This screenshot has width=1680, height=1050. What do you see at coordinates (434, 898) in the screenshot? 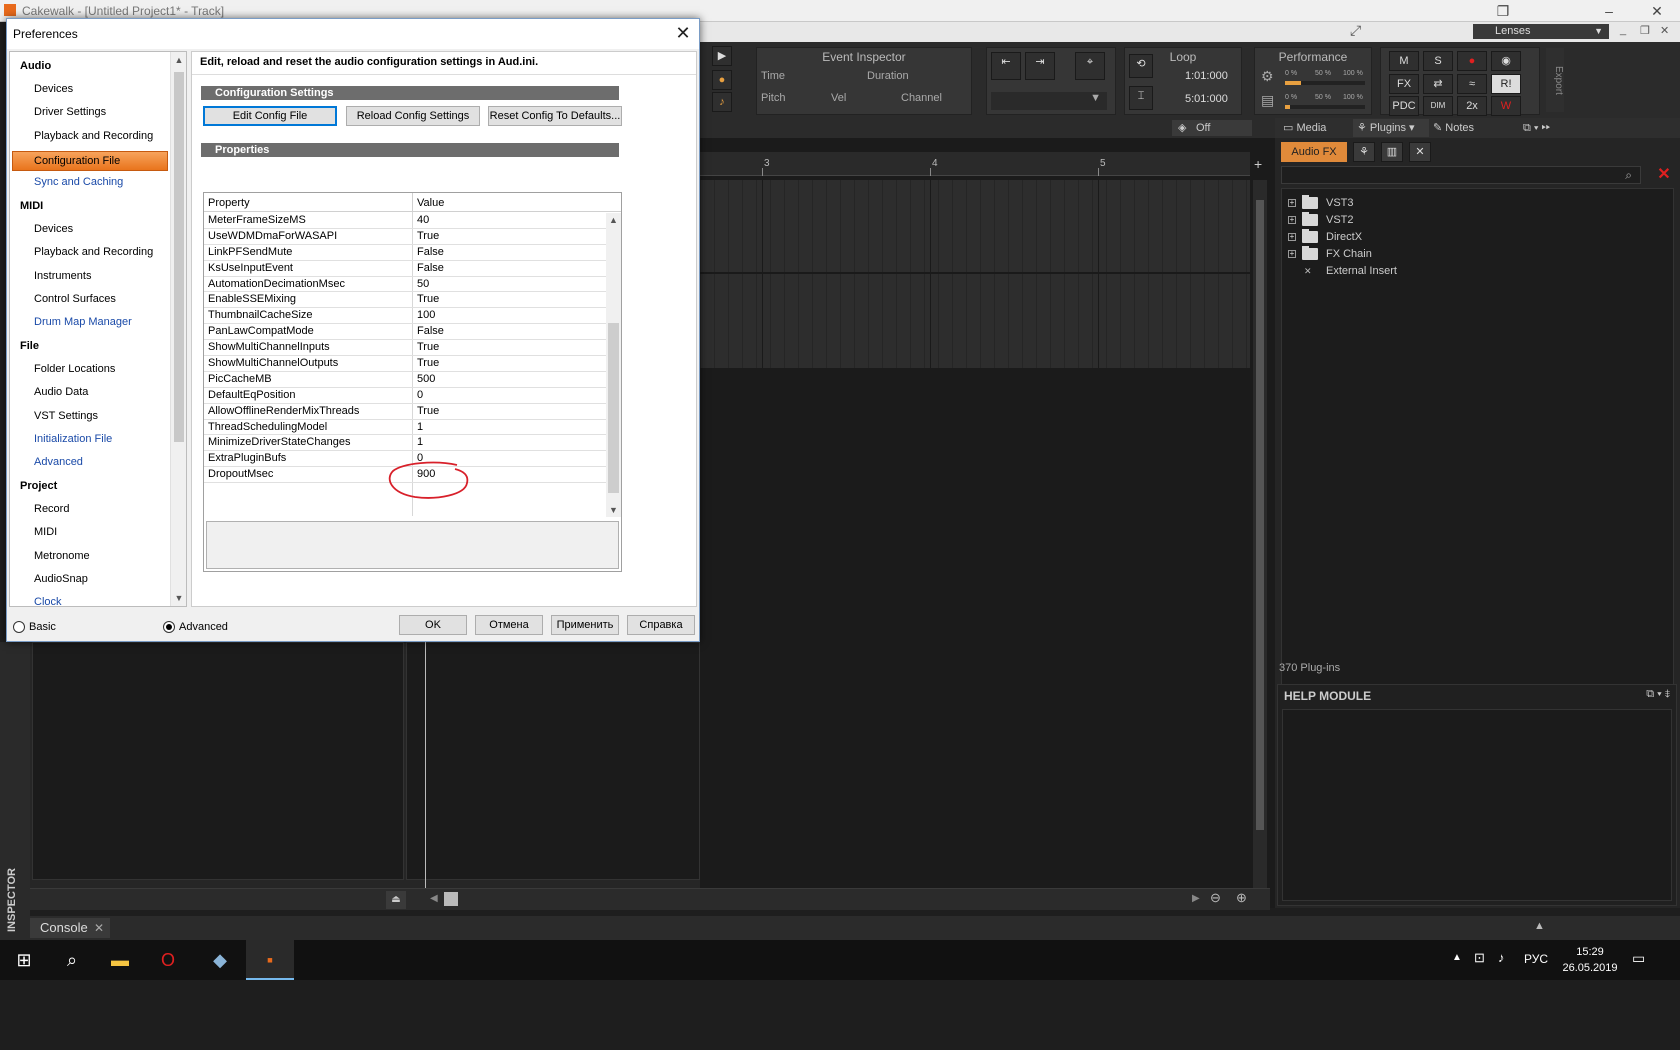
I see `scroll-left-icon: ◀` at bounding box center [434, 898].